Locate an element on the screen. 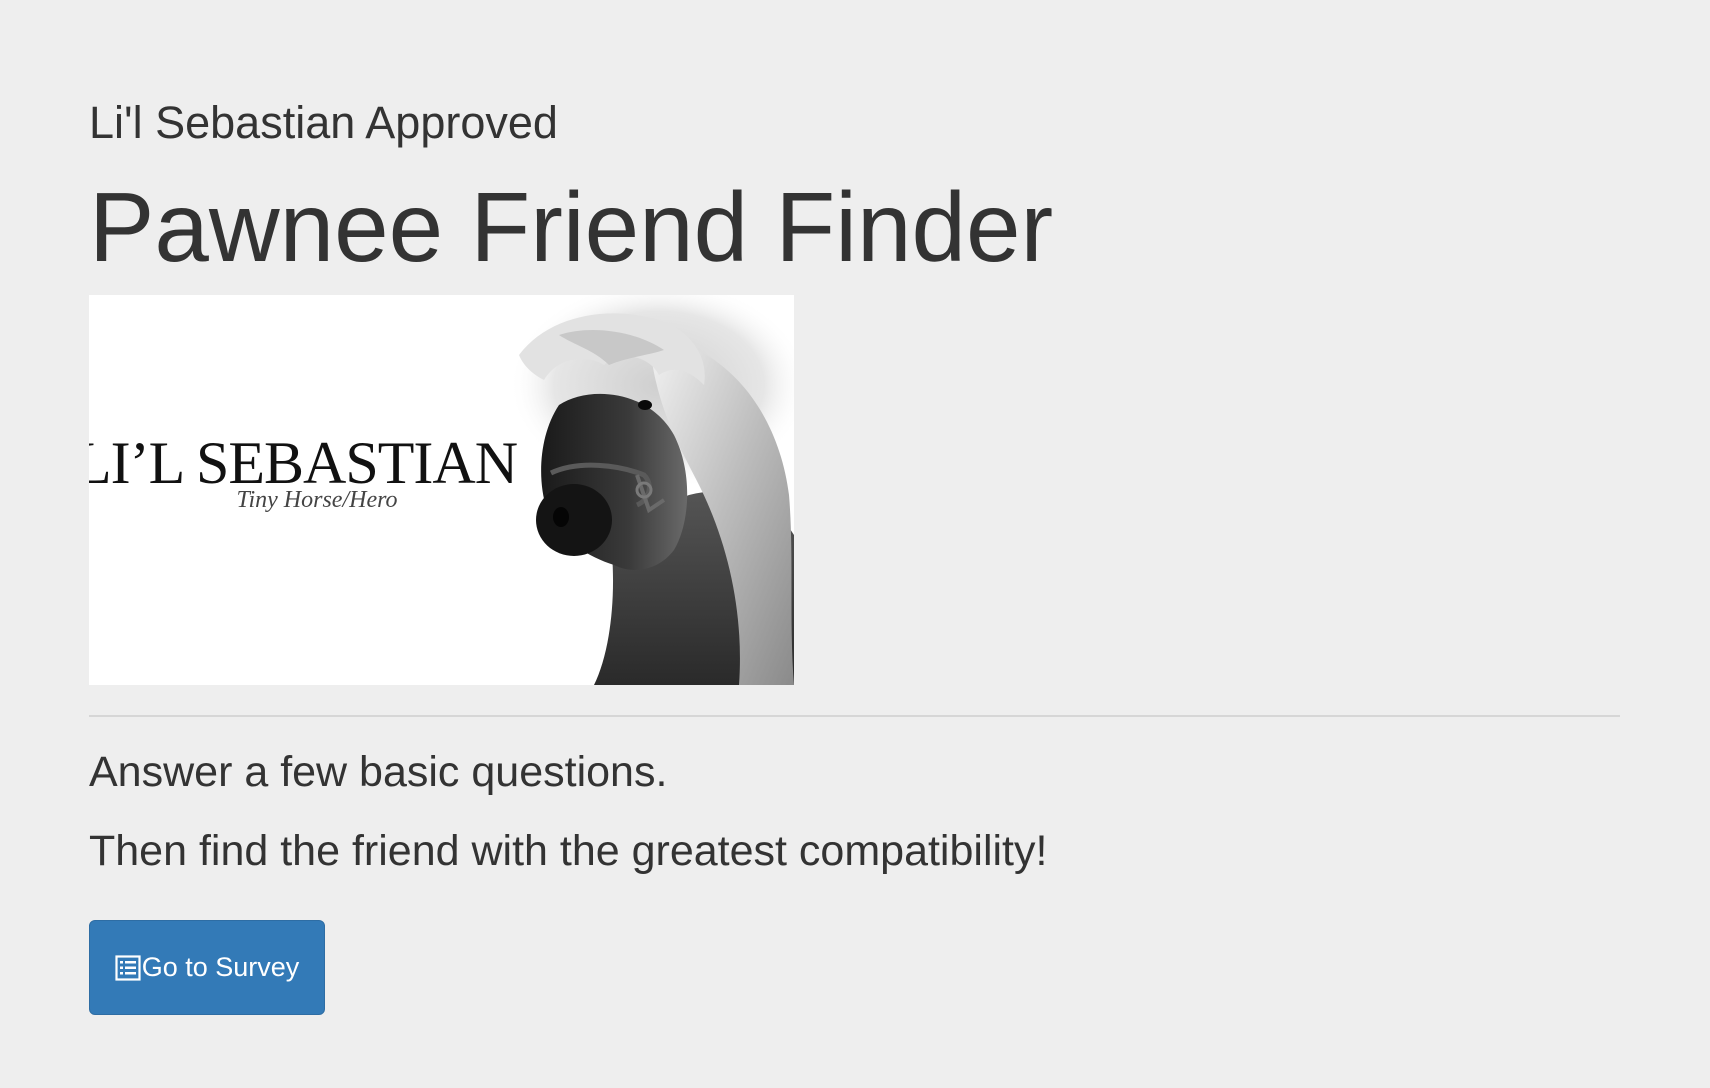 This screenshot has width=1710, height=1088. page-title: Pawnee Friend Finder is located at coordinates (571, 227).